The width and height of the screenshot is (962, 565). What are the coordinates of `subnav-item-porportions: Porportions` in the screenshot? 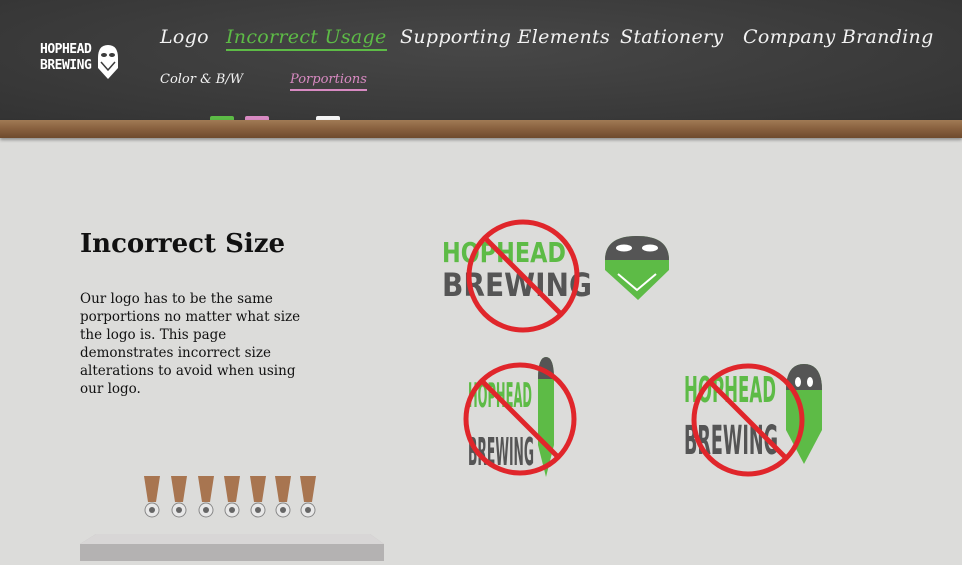 It's located at (328, 81).